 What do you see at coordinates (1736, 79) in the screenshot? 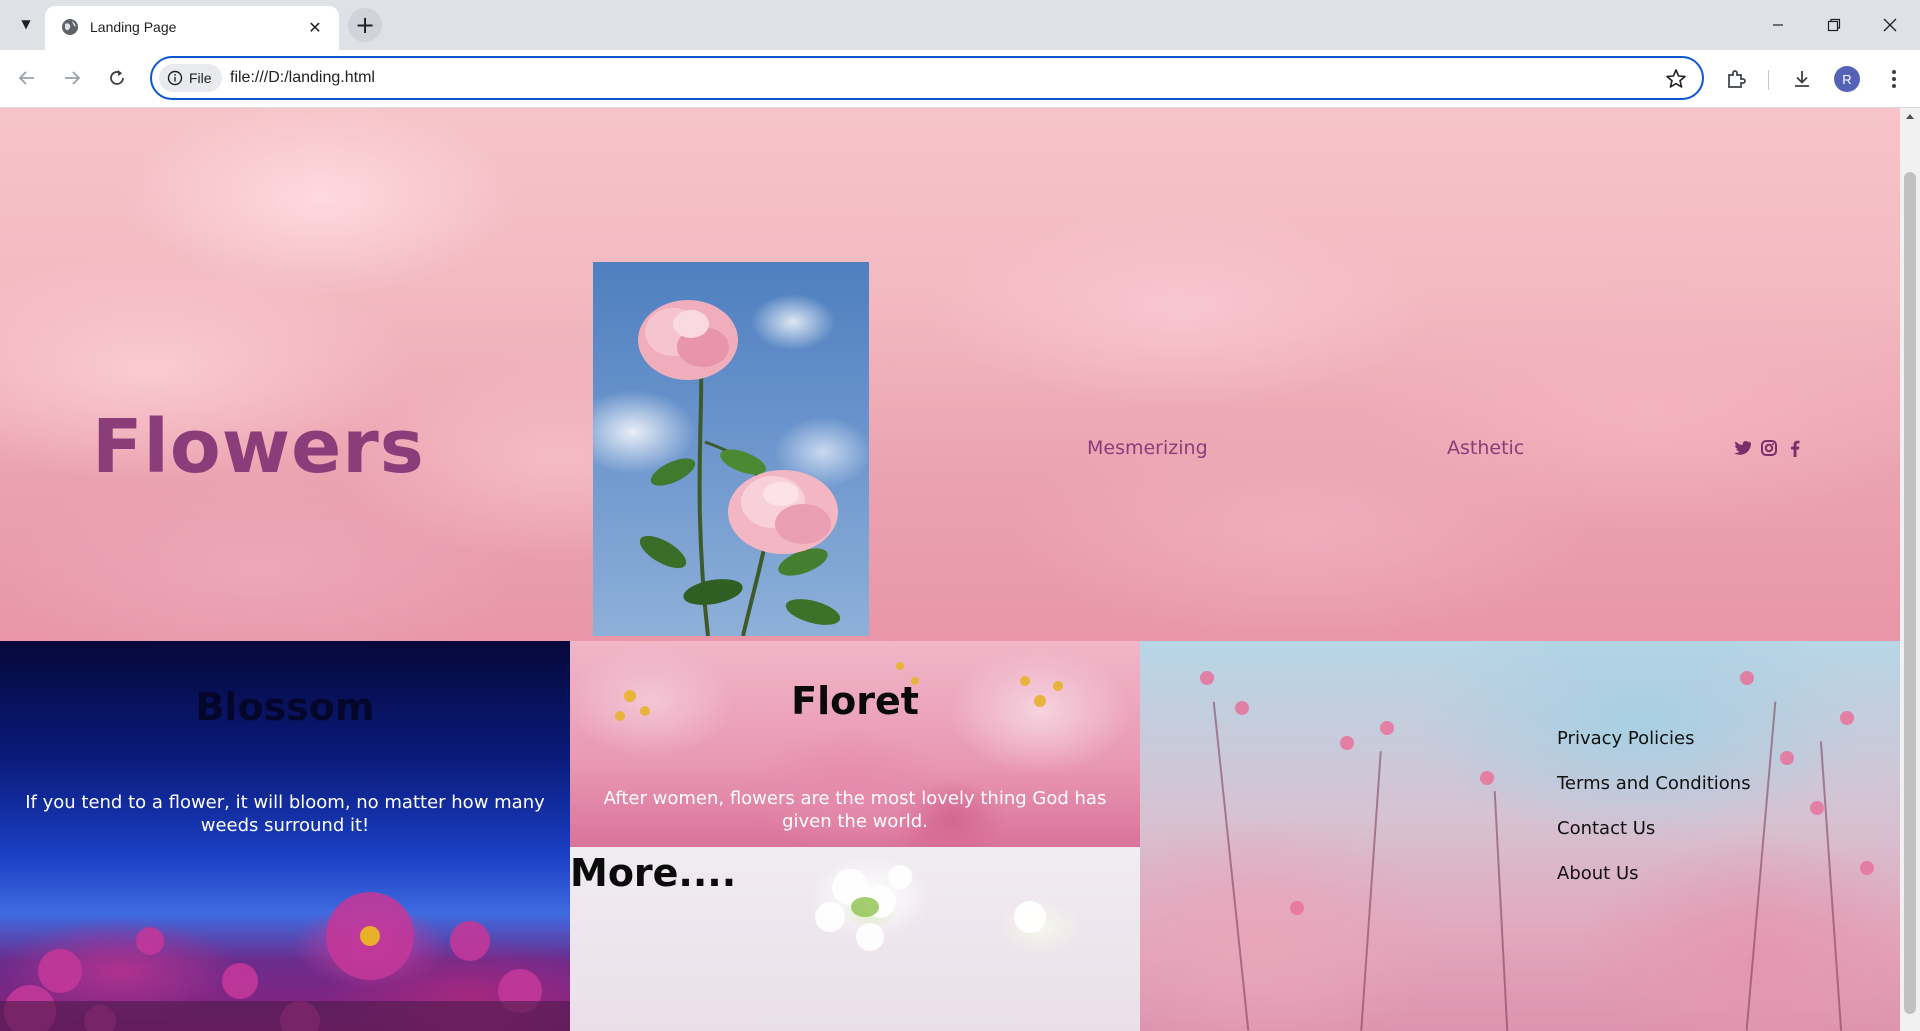
I see `extensions-icon` at bounding box center [1736, 79].